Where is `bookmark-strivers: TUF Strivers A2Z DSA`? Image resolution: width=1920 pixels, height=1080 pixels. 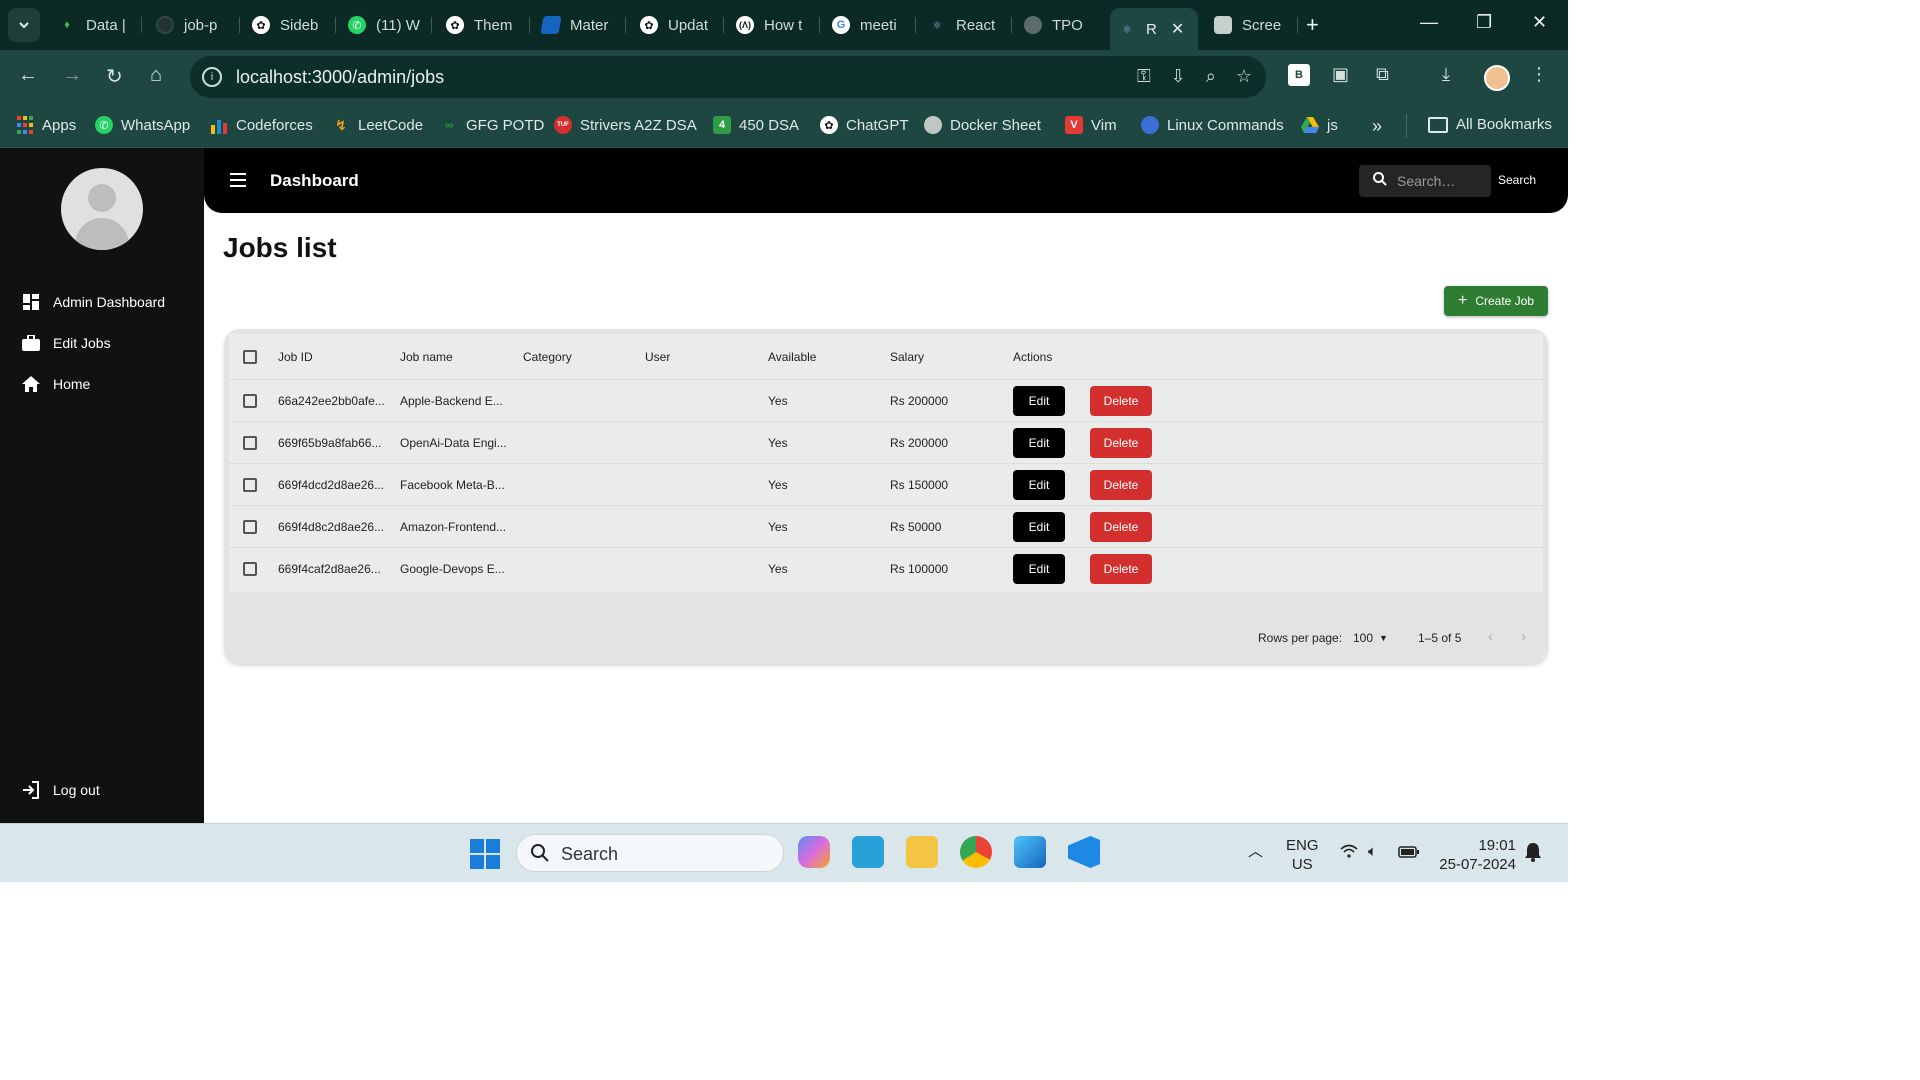
bookmark-strivers: TUF Strivers A2Z DSA is located at coordinates (625, 125).